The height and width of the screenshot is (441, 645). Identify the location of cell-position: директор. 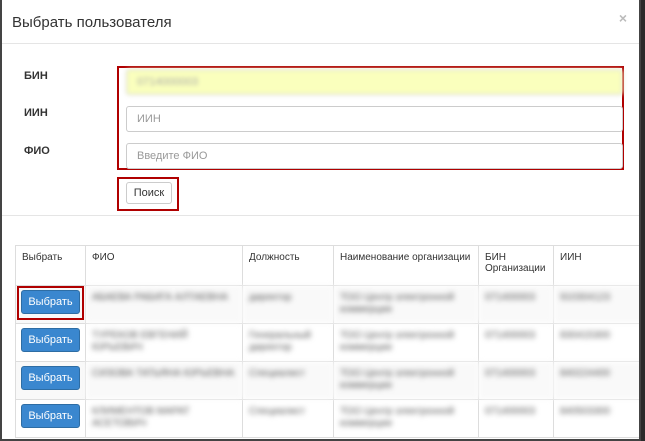
(288, 304).